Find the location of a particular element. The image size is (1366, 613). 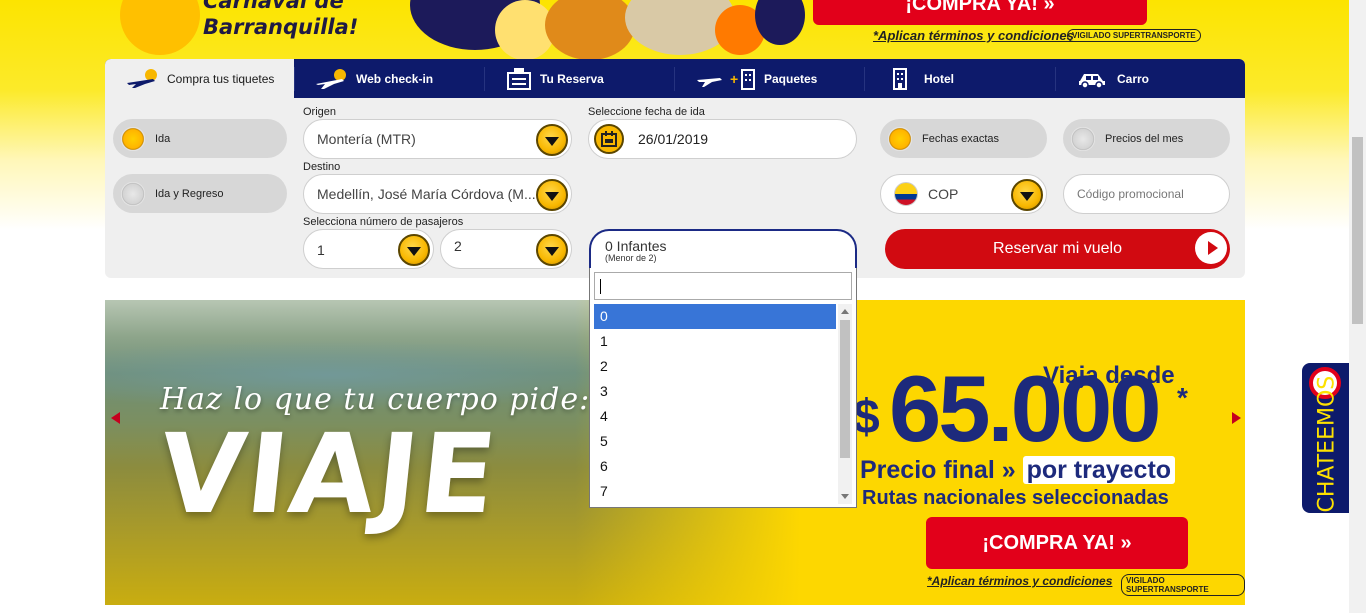

dropdown-option: 6 is located at coordinates (715, 466).